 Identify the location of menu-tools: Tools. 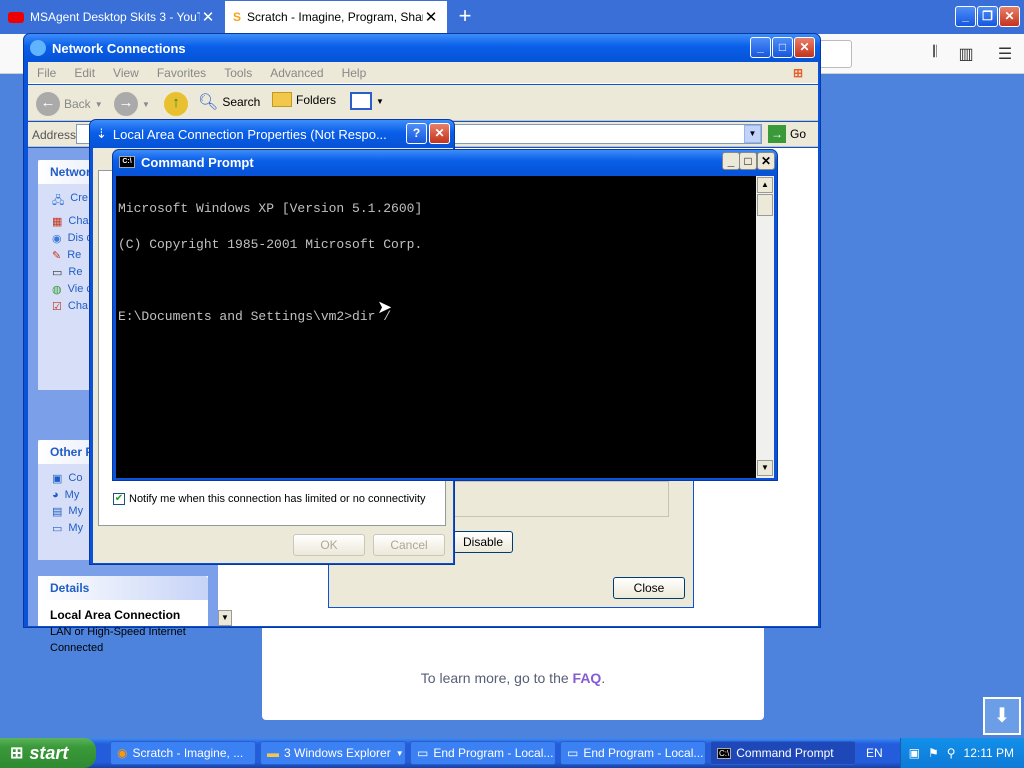
(238, 73).